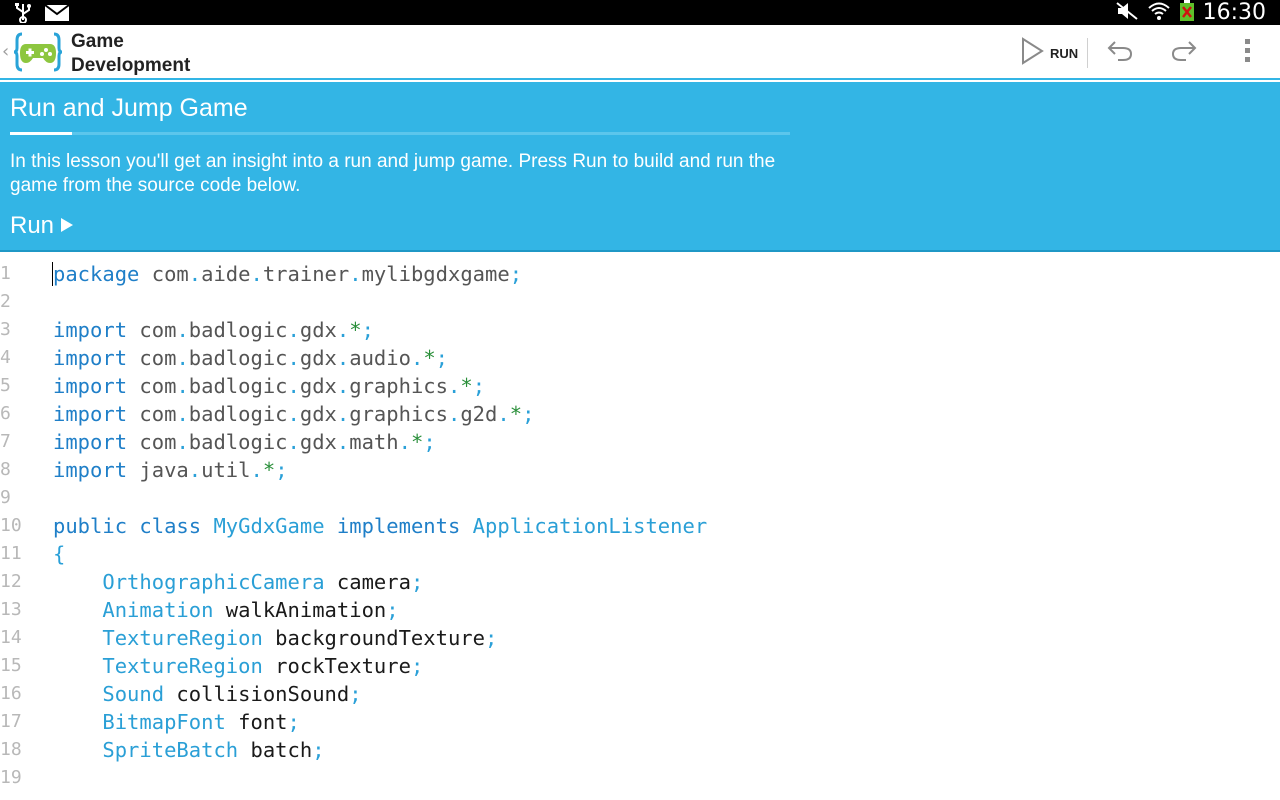  Describe the element at coordinates (97, 41) in the screenshot. I see `app-title-line1: Game` at that location.